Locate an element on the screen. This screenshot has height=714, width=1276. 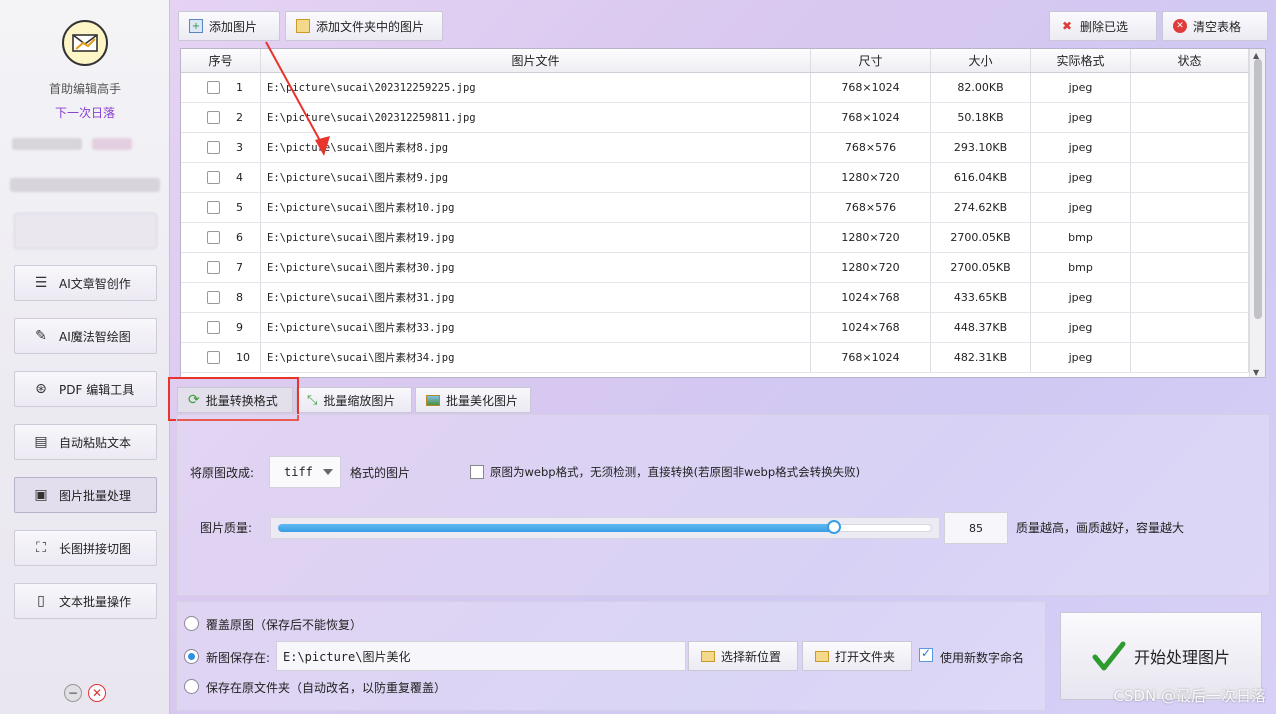
format-suffix-label: 格式的图片 is located at coordinates (380, 473).